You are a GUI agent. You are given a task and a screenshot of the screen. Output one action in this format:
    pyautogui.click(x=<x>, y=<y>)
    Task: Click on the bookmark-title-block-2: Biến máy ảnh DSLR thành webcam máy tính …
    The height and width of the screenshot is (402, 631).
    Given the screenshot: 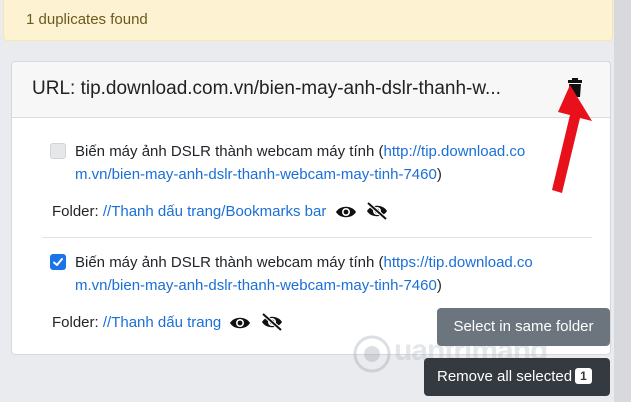 What is the action you would take?
    pyautogui.click(x=332, y=274)
    